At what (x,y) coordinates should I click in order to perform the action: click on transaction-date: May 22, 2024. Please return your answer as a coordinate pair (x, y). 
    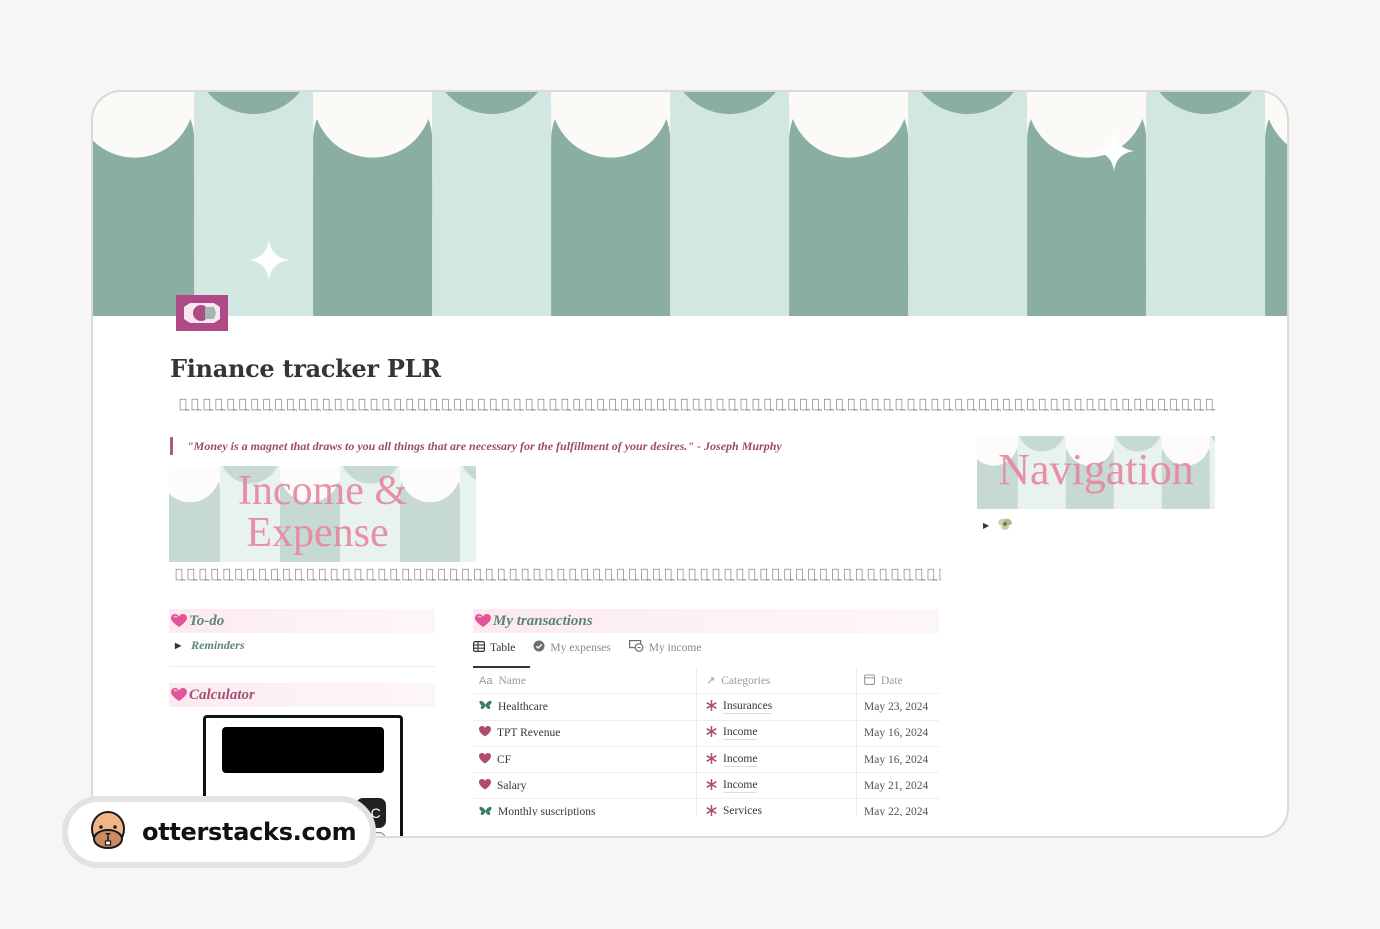
    Looking at the image, I should click on (896, 811).